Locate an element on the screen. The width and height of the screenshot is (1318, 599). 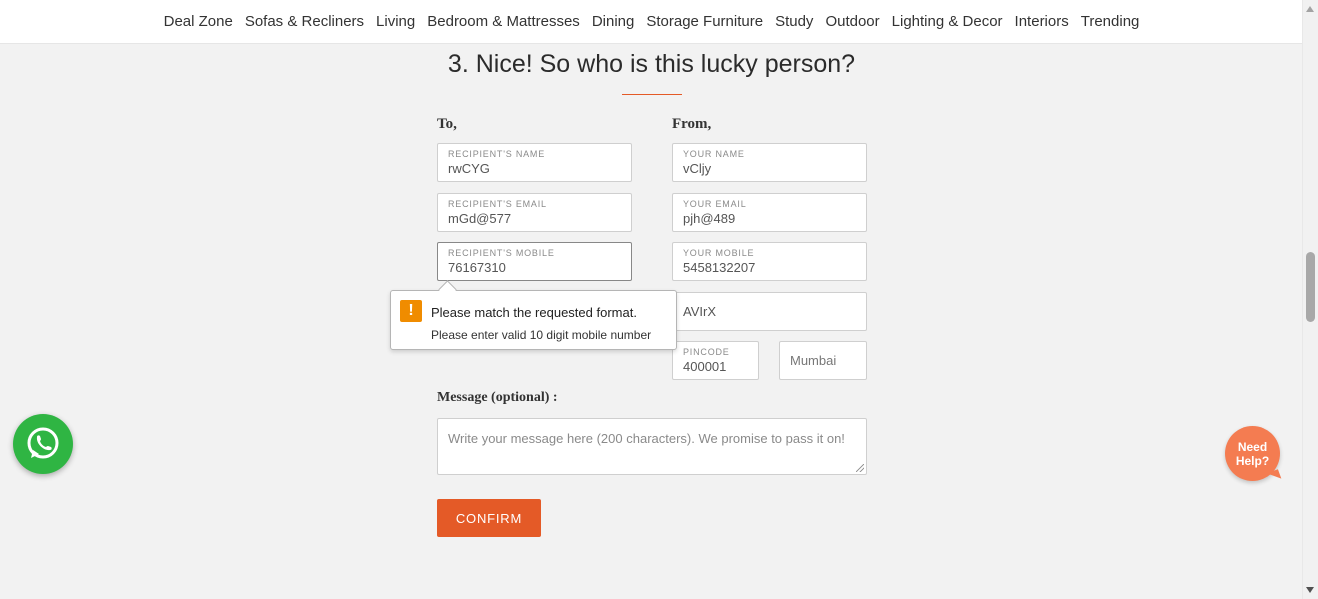
recipient-email-field: RECIPIENT'S EMAIL mGd@577 is located at coordinates (534, 212).